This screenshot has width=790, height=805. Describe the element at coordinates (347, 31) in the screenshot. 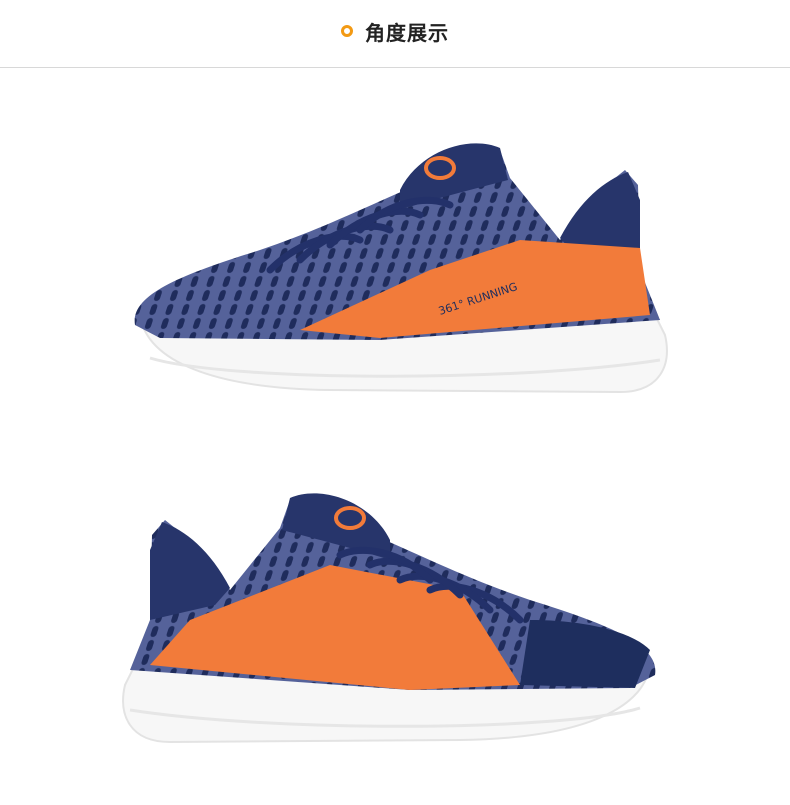

I see `circle-outline-icon` at that location.